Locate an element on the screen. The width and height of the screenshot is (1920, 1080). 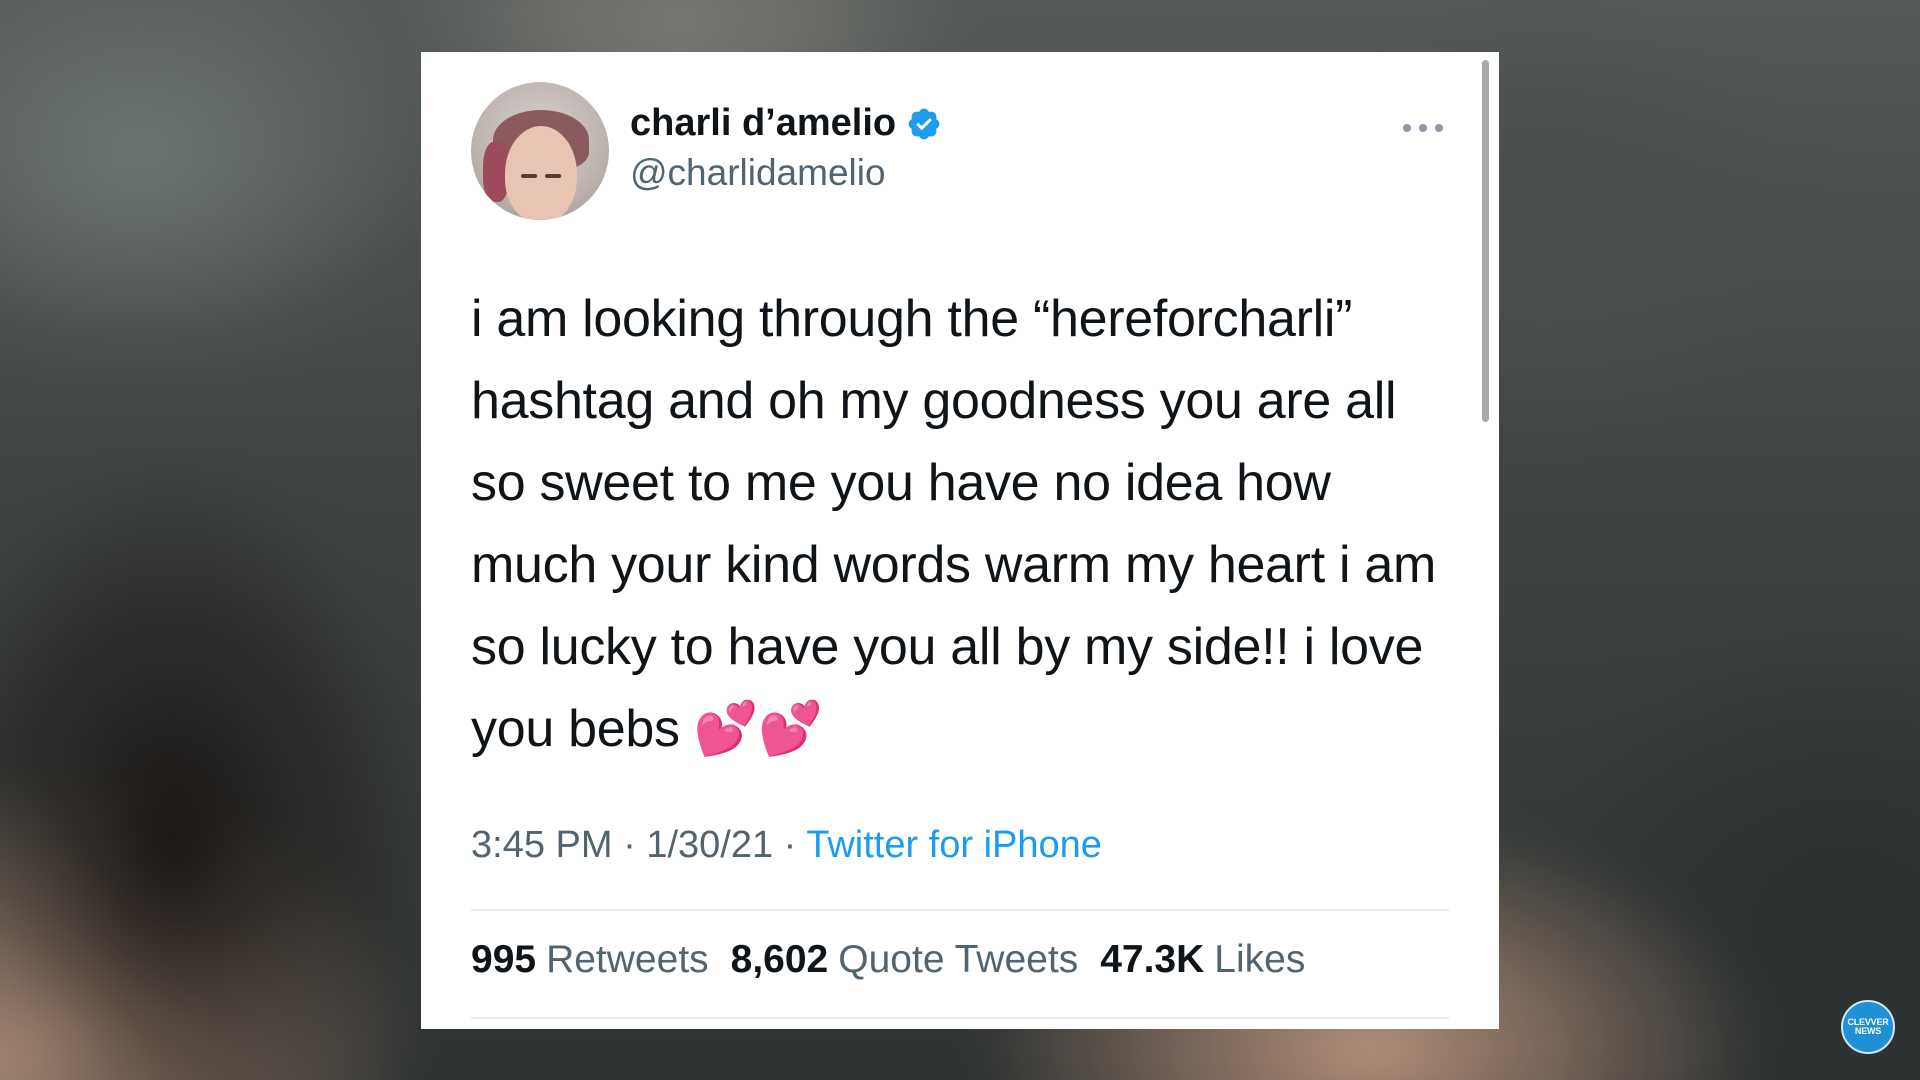
likes-count: 47.3K is located at coordinates (1152, 959).